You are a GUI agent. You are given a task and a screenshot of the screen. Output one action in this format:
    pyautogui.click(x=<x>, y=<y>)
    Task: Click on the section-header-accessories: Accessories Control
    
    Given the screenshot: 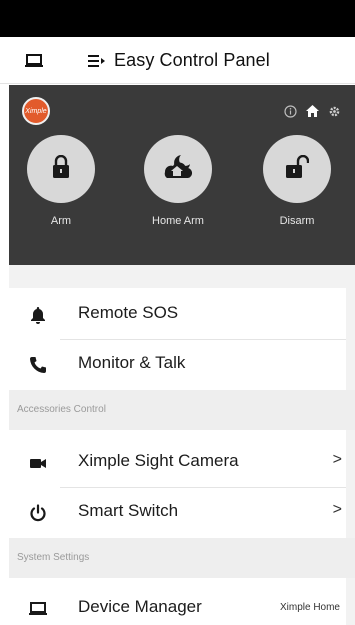 What is the action you would take?
    pyautogui.click(x=182, y=410)
    